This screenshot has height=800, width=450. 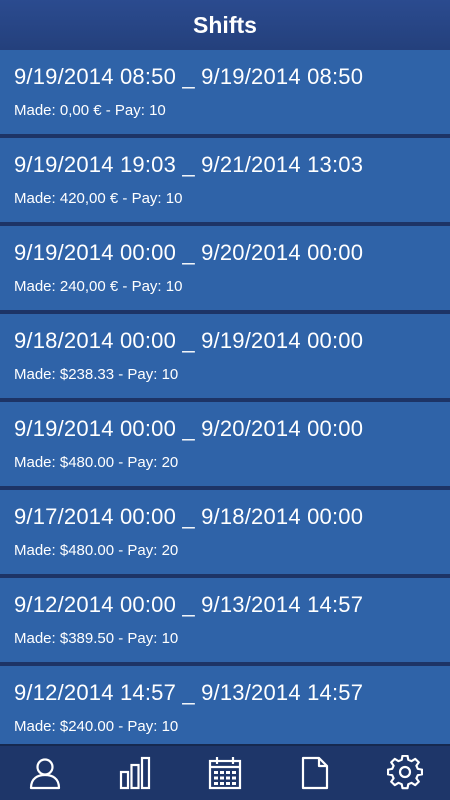 I want to click on person-icon, so click(x=45, y=774).